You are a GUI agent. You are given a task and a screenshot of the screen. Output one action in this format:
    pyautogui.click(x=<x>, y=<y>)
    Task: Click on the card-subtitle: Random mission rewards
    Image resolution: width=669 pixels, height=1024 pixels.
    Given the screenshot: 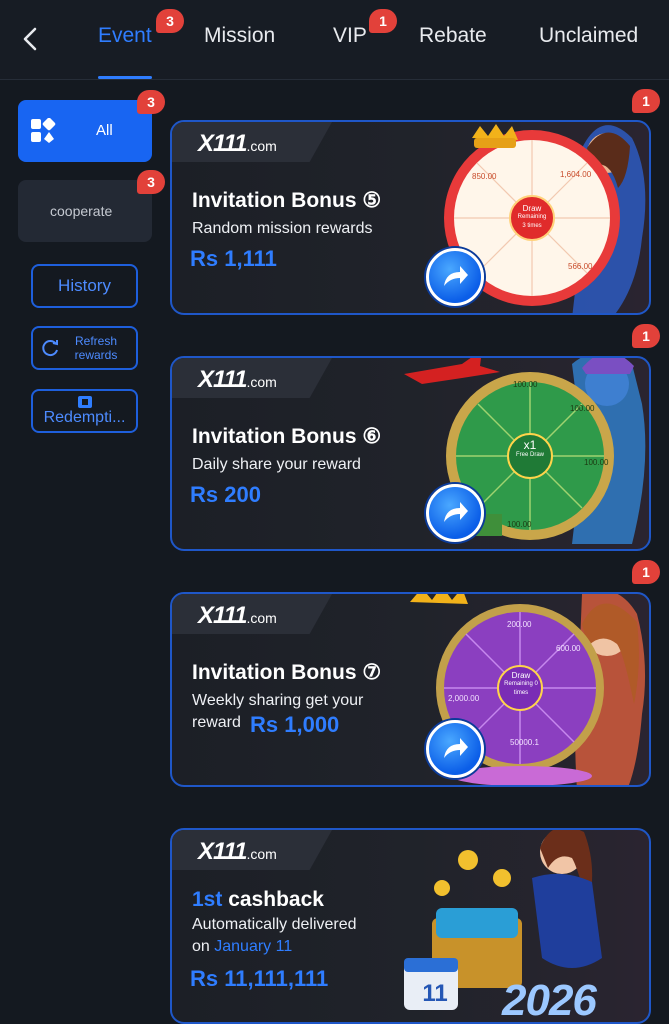 What is the action you would take?
    pyautogui.click(x=282, y=228)
    